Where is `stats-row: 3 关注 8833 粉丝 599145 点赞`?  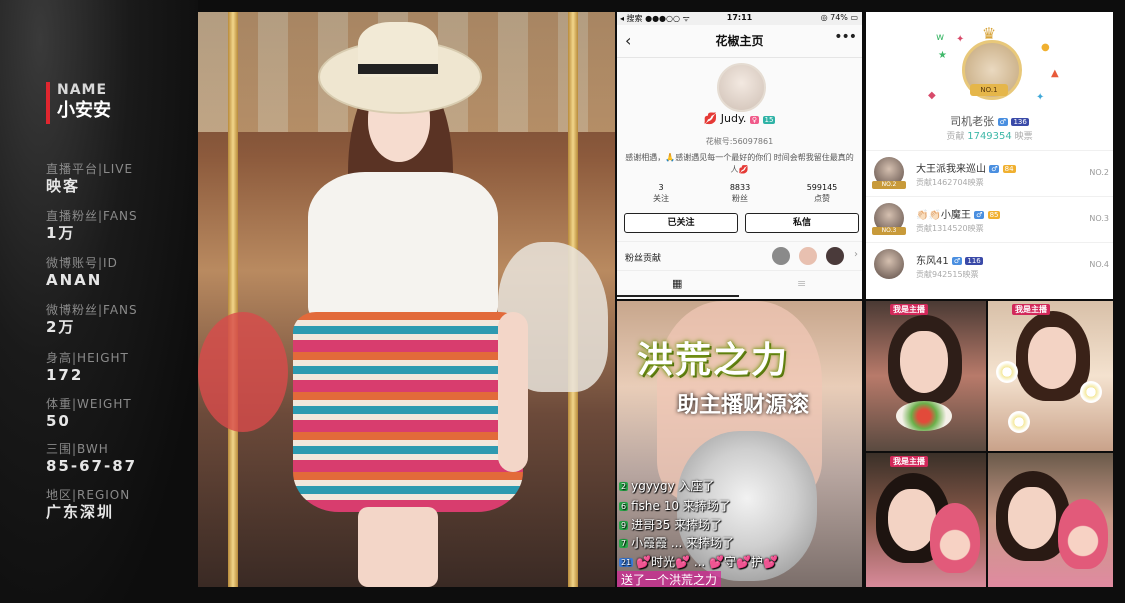
stats-row: 3 关注 8833 粉丝 599145 点赞 is located at coordinates (739, 194).